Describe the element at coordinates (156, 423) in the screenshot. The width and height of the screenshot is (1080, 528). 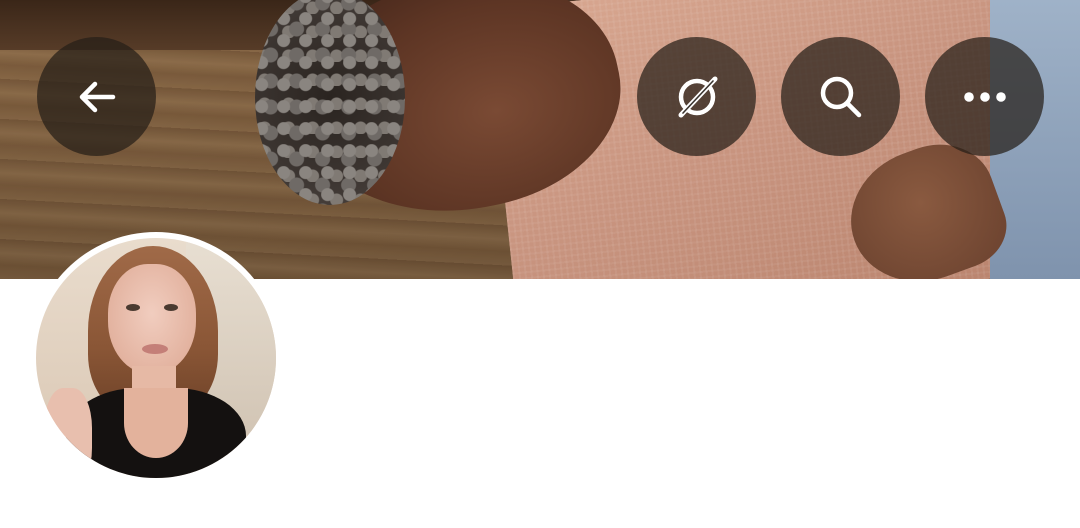
I see `avatar-chest` at that location.